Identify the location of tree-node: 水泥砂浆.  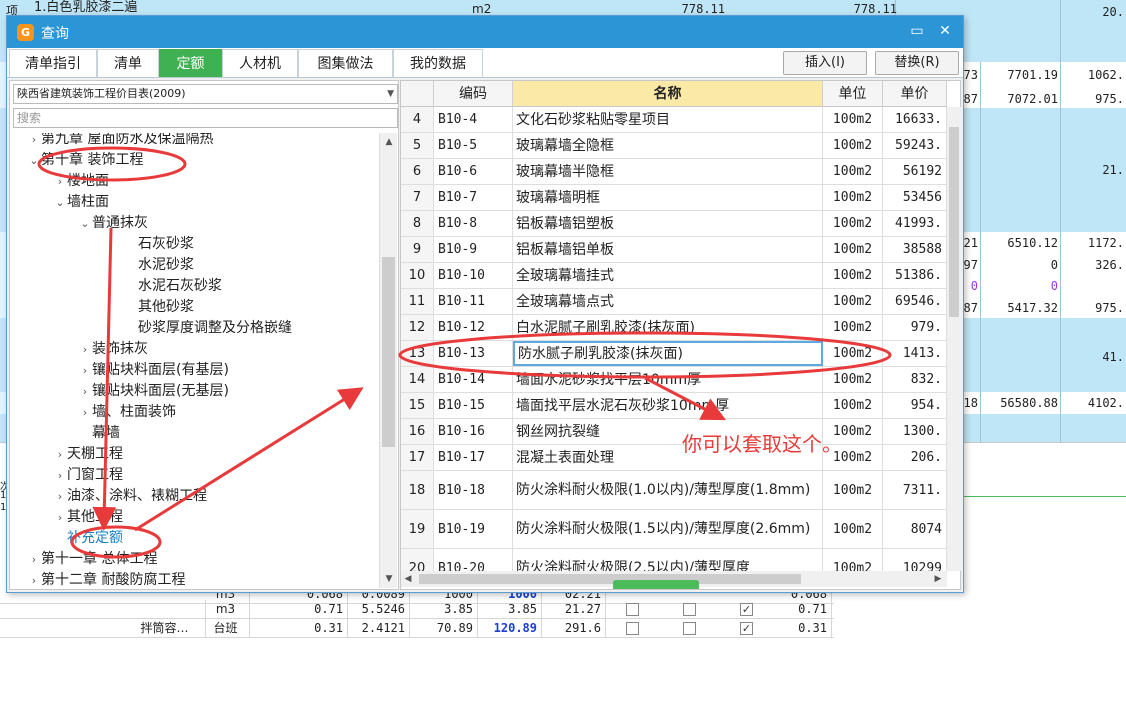
(159, 265).